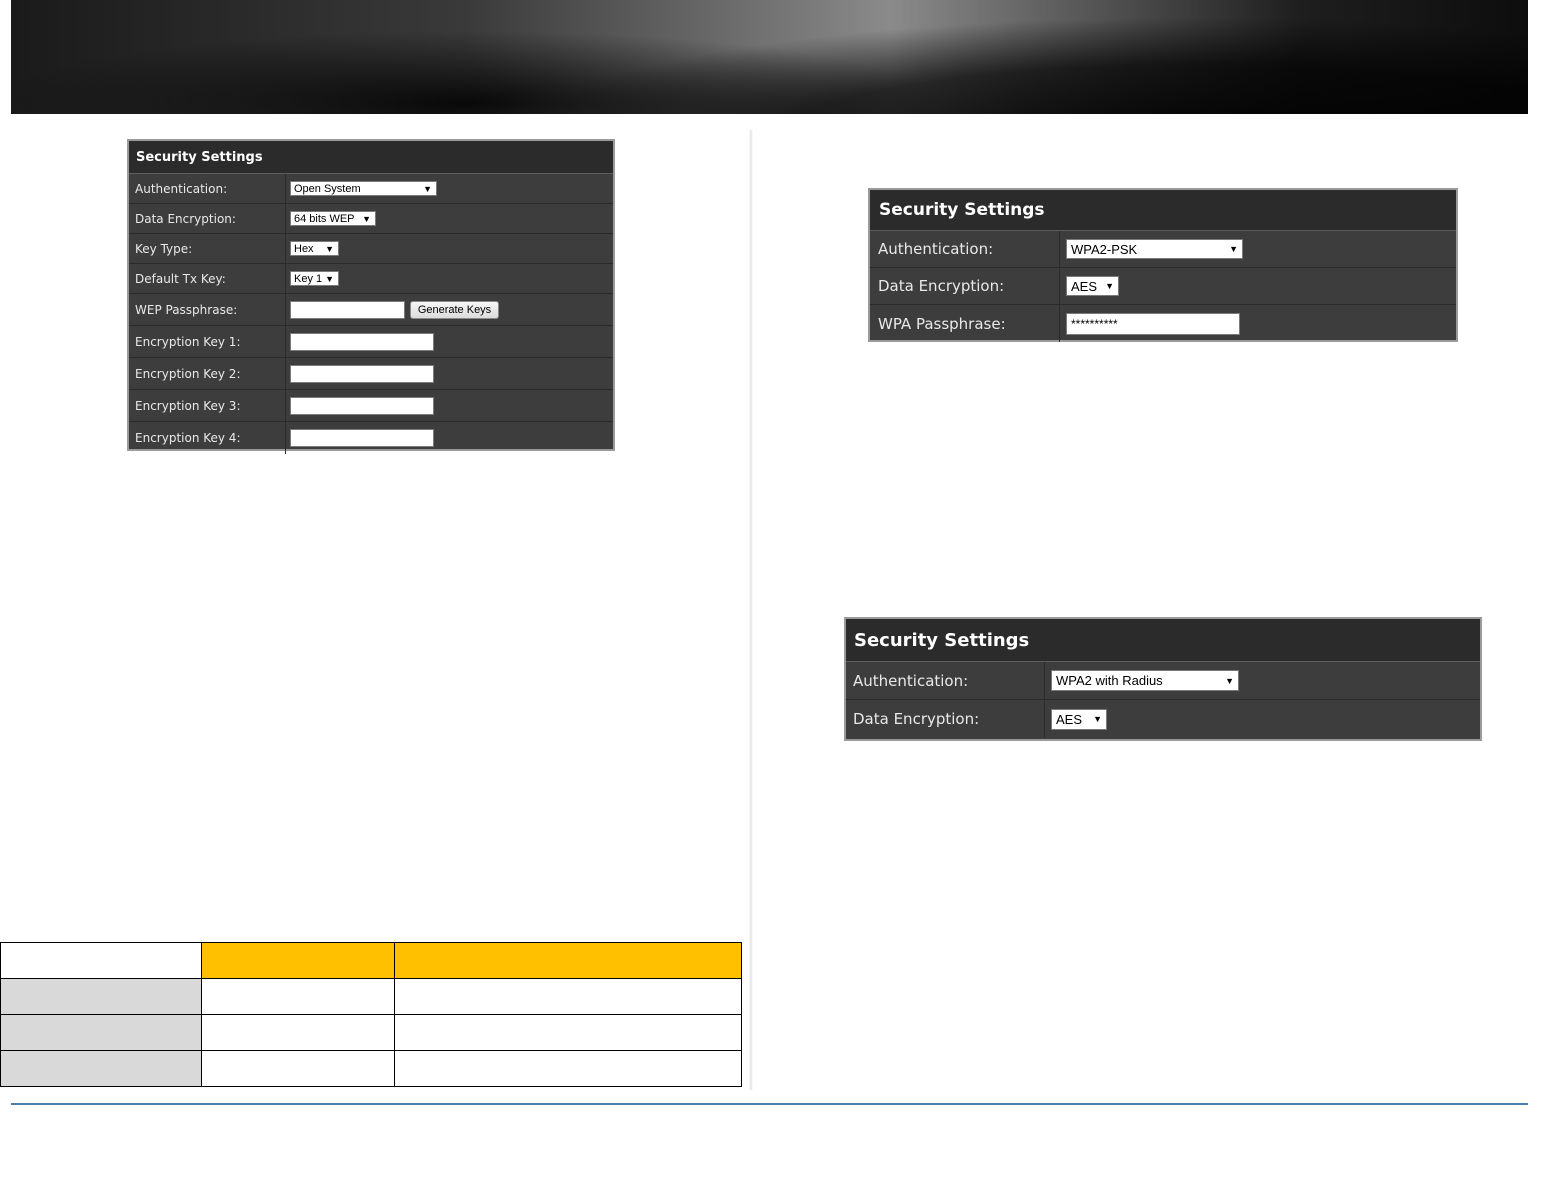  Describe the element at coordinates (207, 438) in the screenshot. I see `encryption-key-4-label: Encryption Key 4:` at that location.